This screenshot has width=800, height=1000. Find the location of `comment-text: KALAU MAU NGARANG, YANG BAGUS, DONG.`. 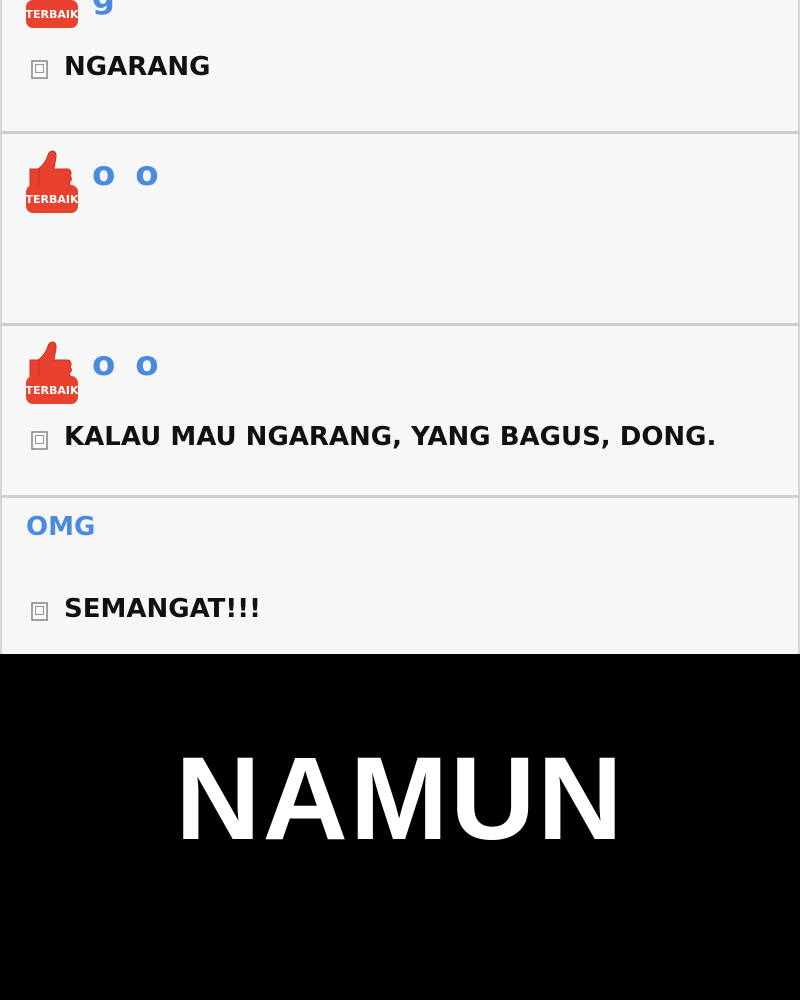

comment-text: KALAU MAU NGARANG, YANG BAGUS, DONG. is located at coordinates (390, 437).